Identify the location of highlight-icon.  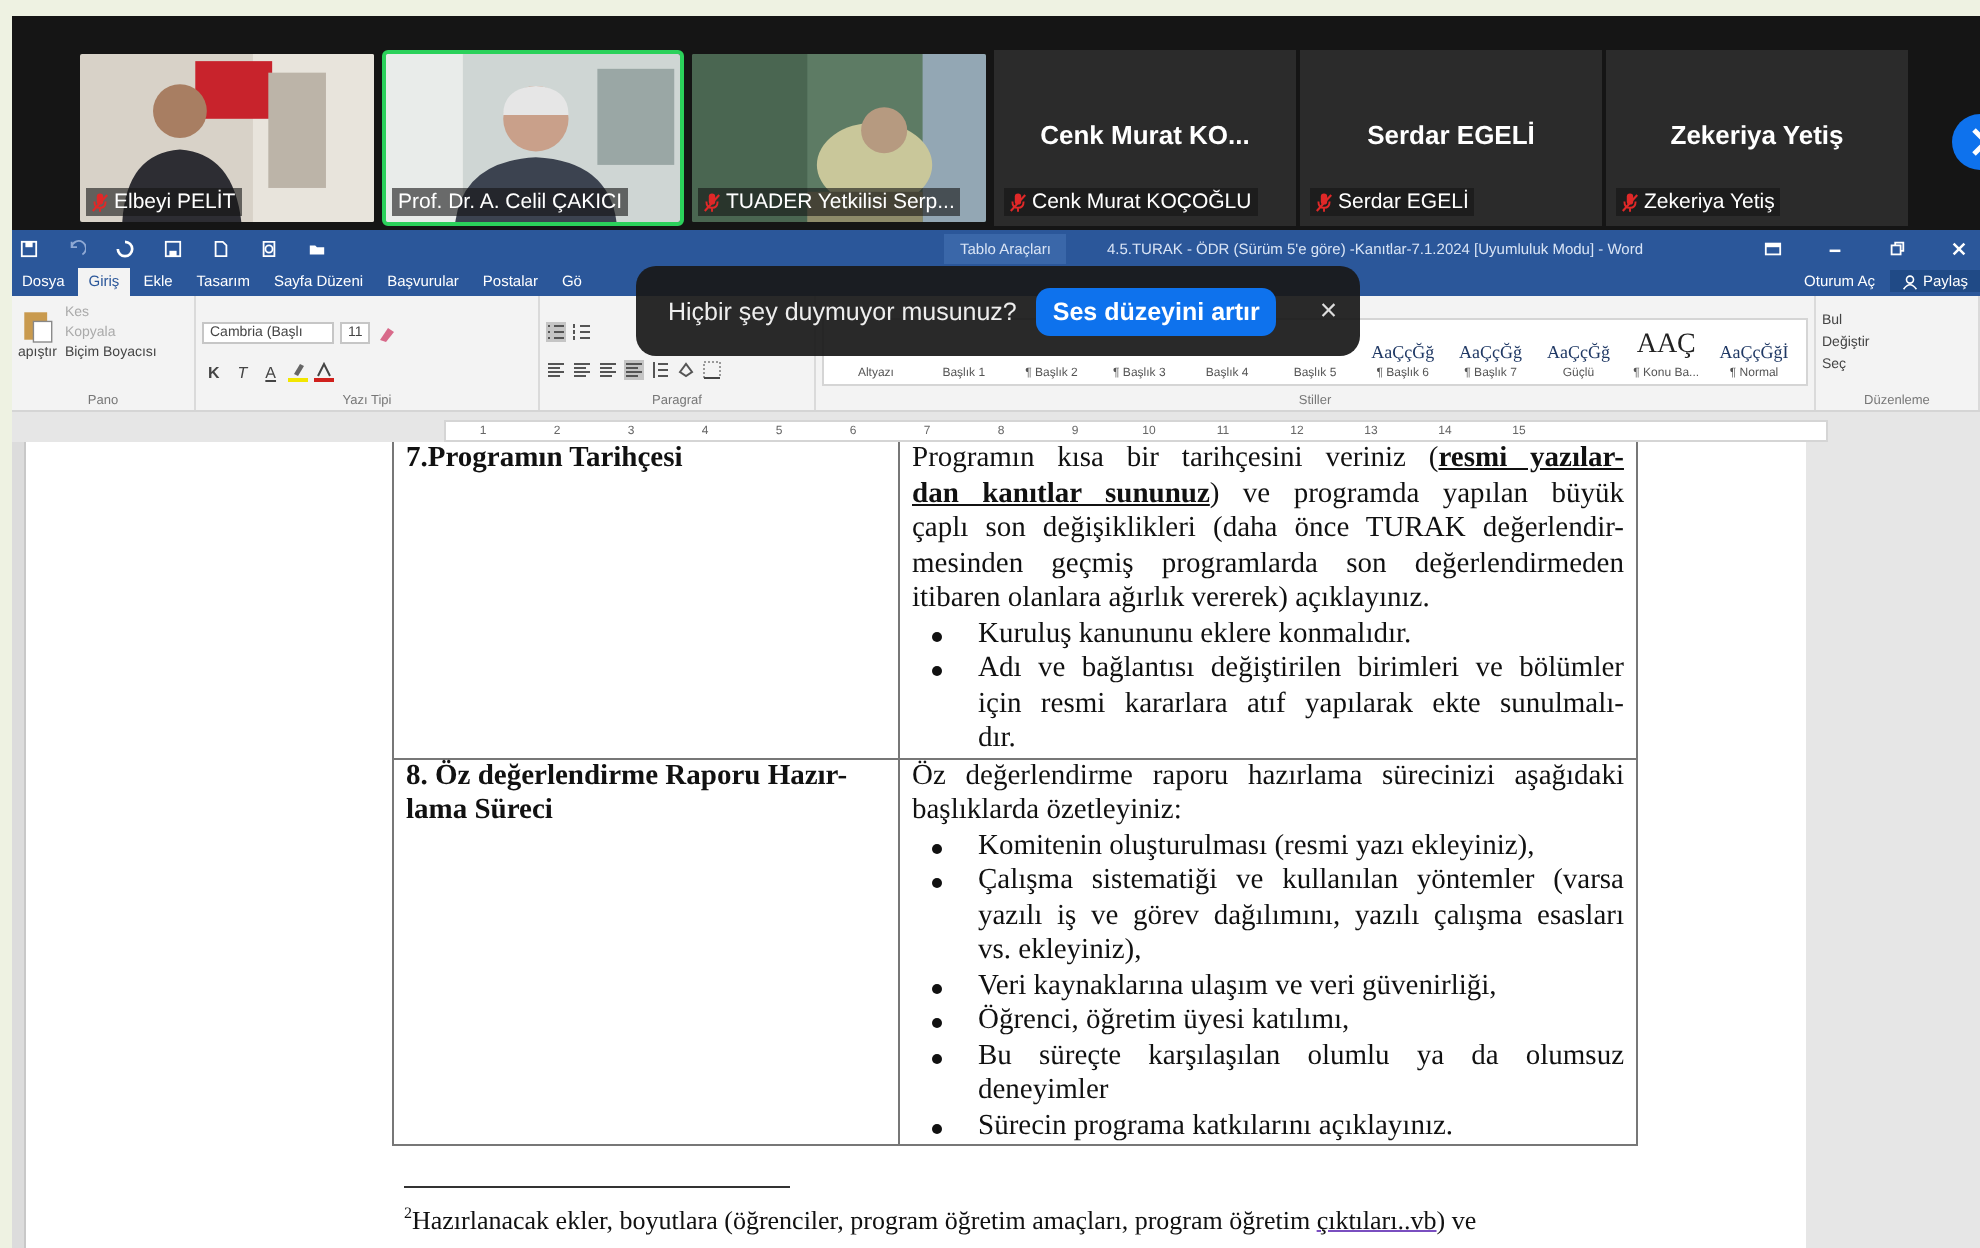
(298, 372).